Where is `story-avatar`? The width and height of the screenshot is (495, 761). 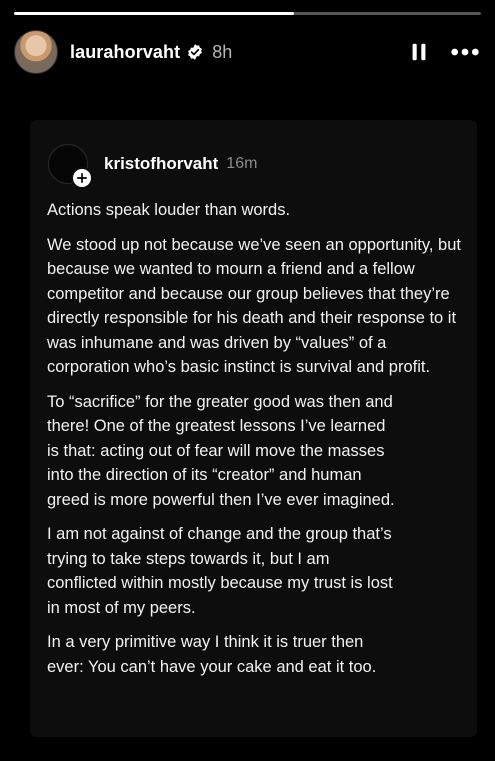
story-avatar is located at coordinates (36, 52).